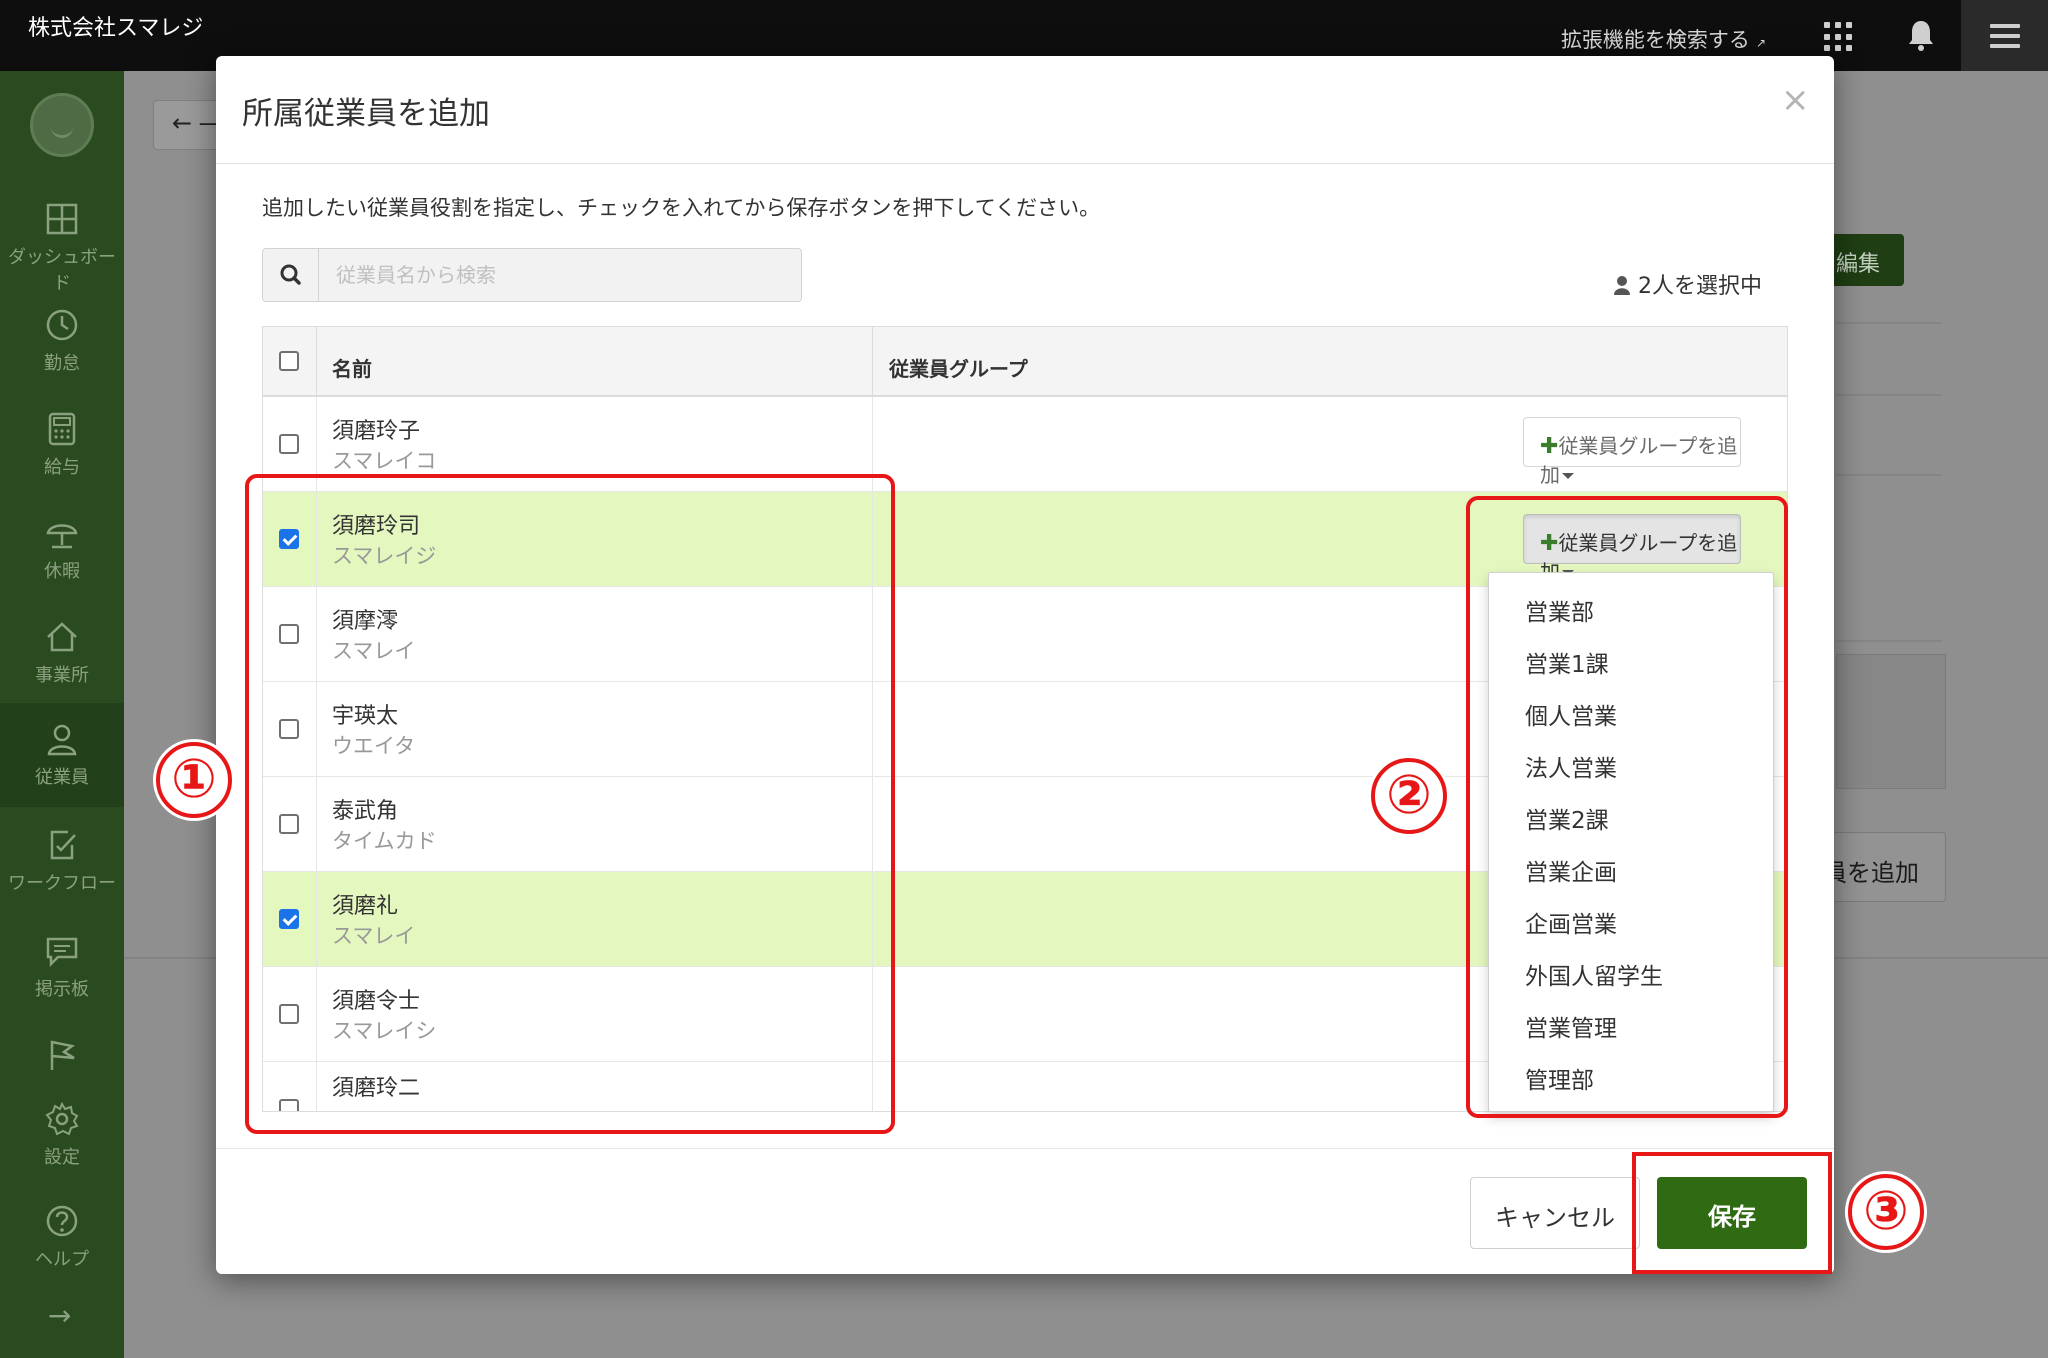 The height and width of the screenshot is (1358, 2048). I want to click on search-input, so click(560, 275).